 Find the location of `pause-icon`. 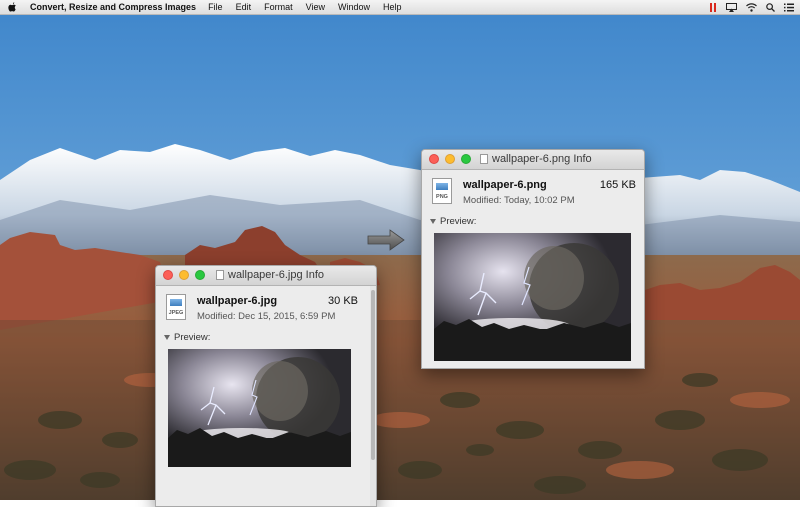

pause-icon is located at coordinates (713, 7).